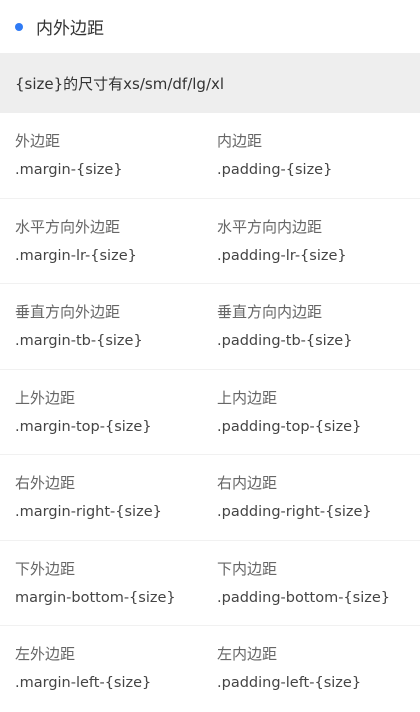  I want to click on margin-cell: 上外边距 .margin-top-{size}, so click(101, 421).